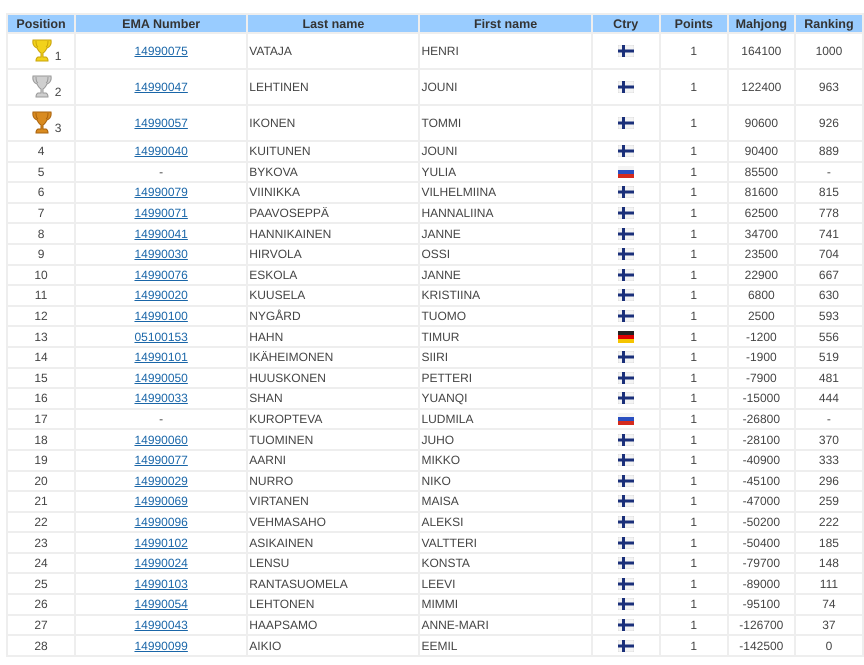 The width and height of the screenshot is (864, 665). Describe the element at coordinates (41, 171) in the screenshot. I see `position-number: 5` at that location.